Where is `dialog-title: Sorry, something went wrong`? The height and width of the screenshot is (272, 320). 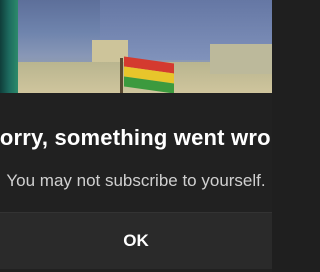 dialog-title: Sorry, something went wrong is located at coordinates (136, 137).